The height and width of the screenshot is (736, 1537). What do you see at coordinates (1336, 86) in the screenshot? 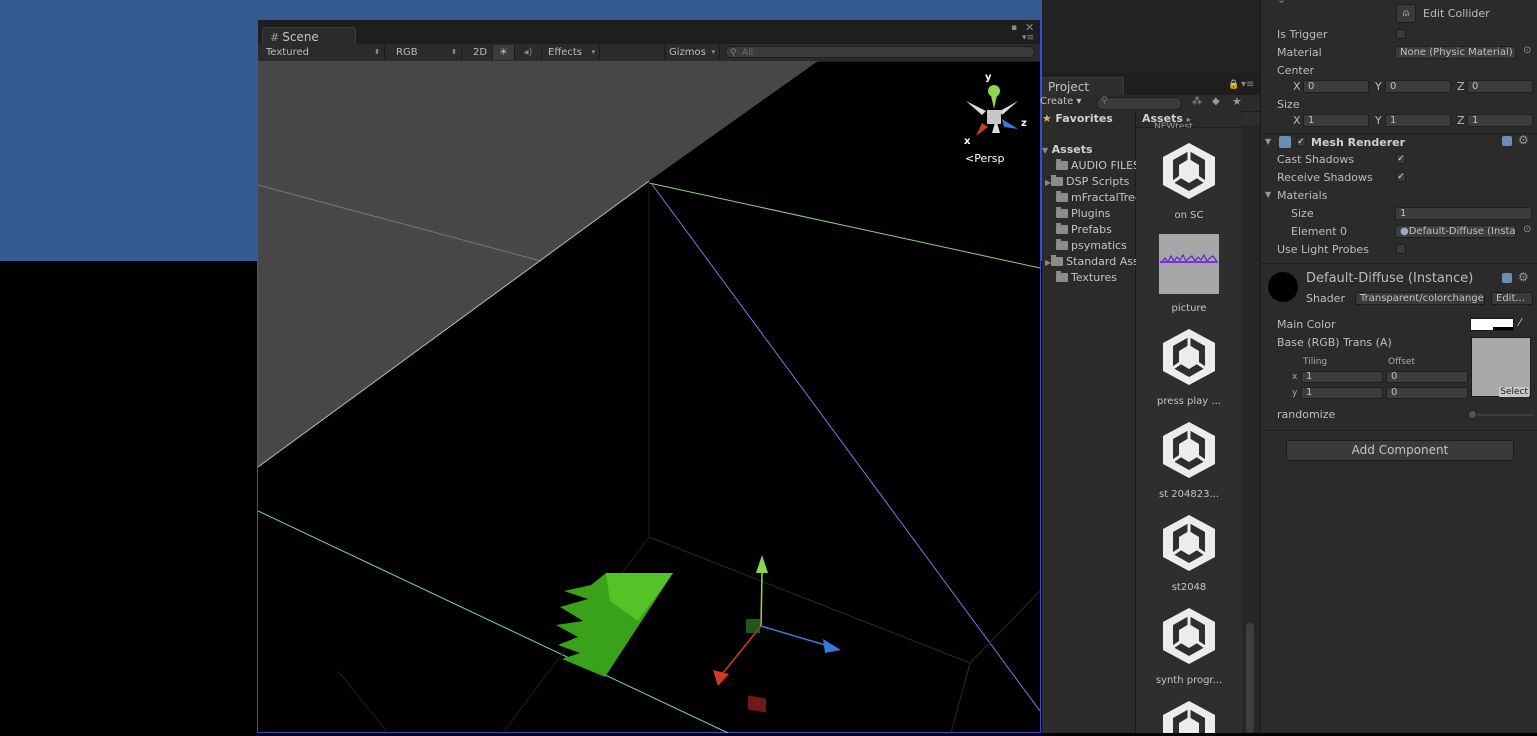
I see `center-x-field: 0` at bounding box center [1336, 86].